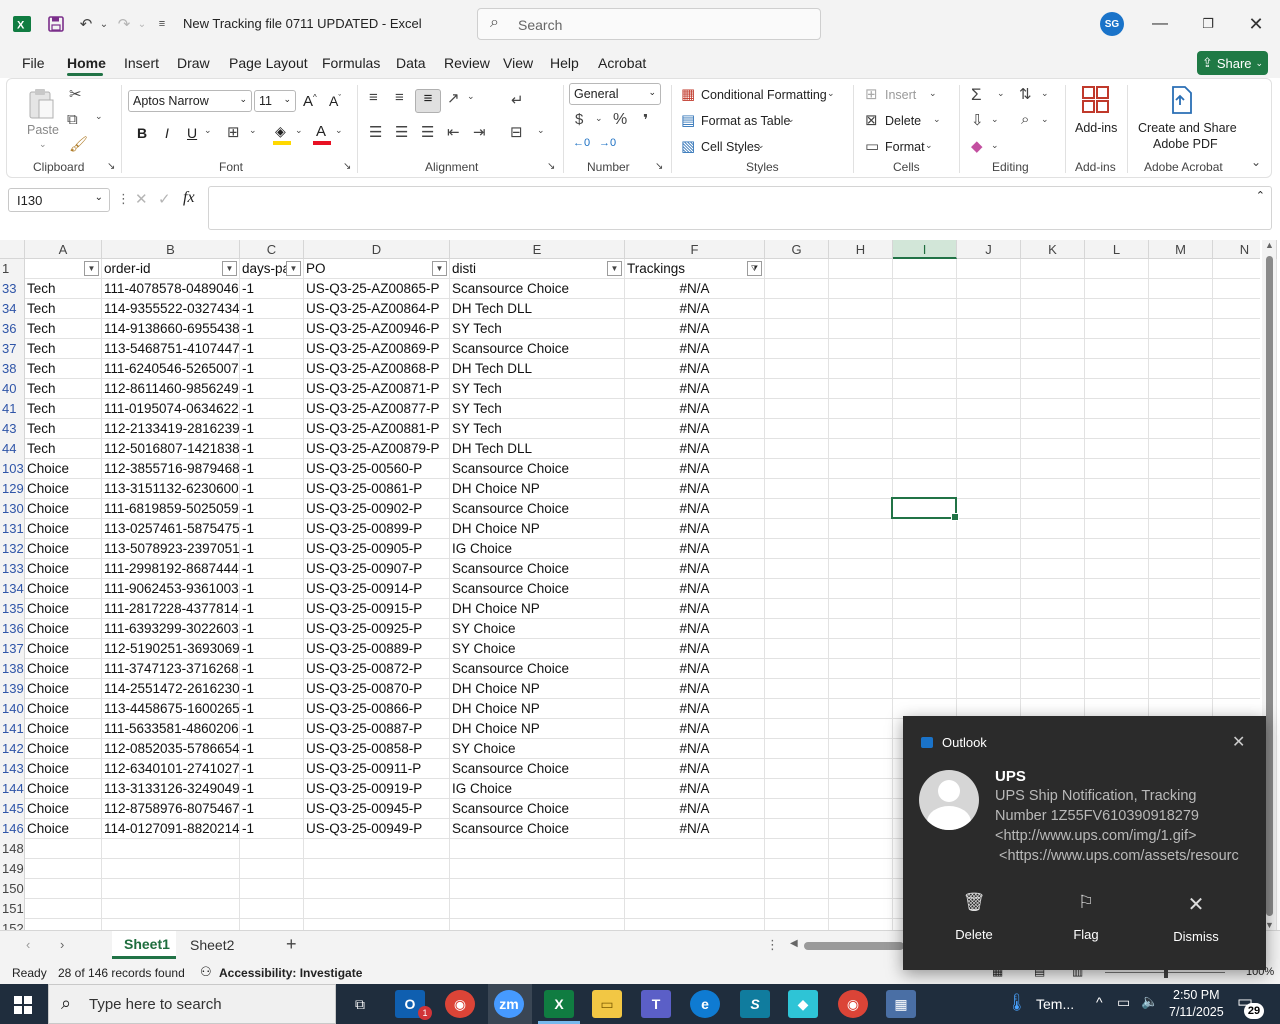 The image size is (1280, 1024). What do you see at coordinates (995, 119) in the screenshot?
I see `fill-dropdown-icon: ⌄` at bounding box center [995, 119].